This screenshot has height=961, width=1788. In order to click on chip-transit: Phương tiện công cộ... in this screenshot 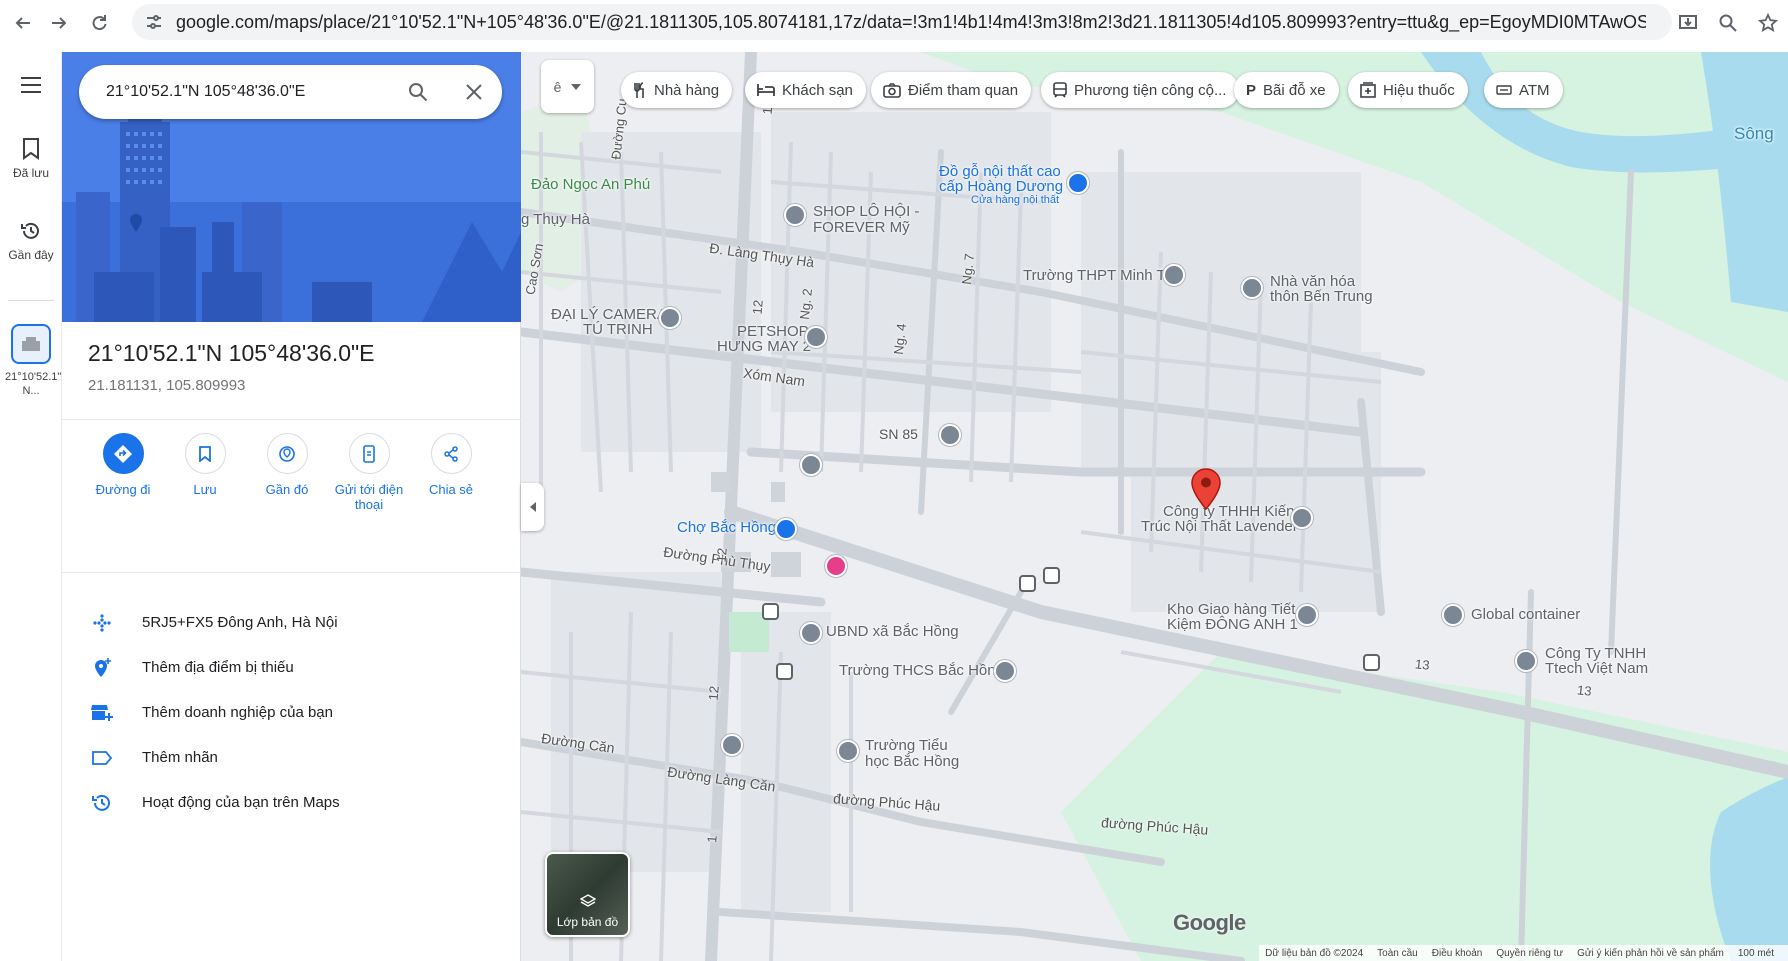, I will do `click(1140, 90)`.